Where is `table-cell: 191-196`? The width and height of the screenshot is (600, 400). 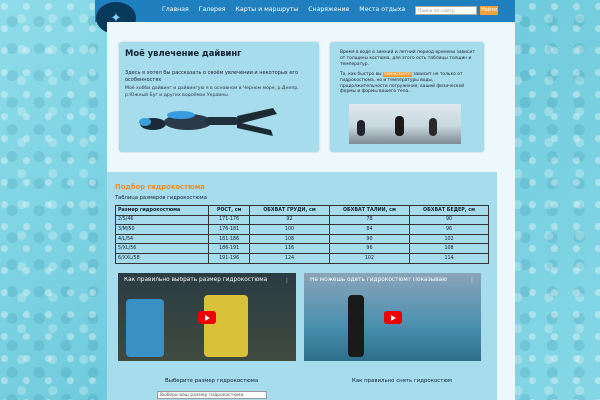 table-cell: 191-196 is located at coordinates (229, 258).